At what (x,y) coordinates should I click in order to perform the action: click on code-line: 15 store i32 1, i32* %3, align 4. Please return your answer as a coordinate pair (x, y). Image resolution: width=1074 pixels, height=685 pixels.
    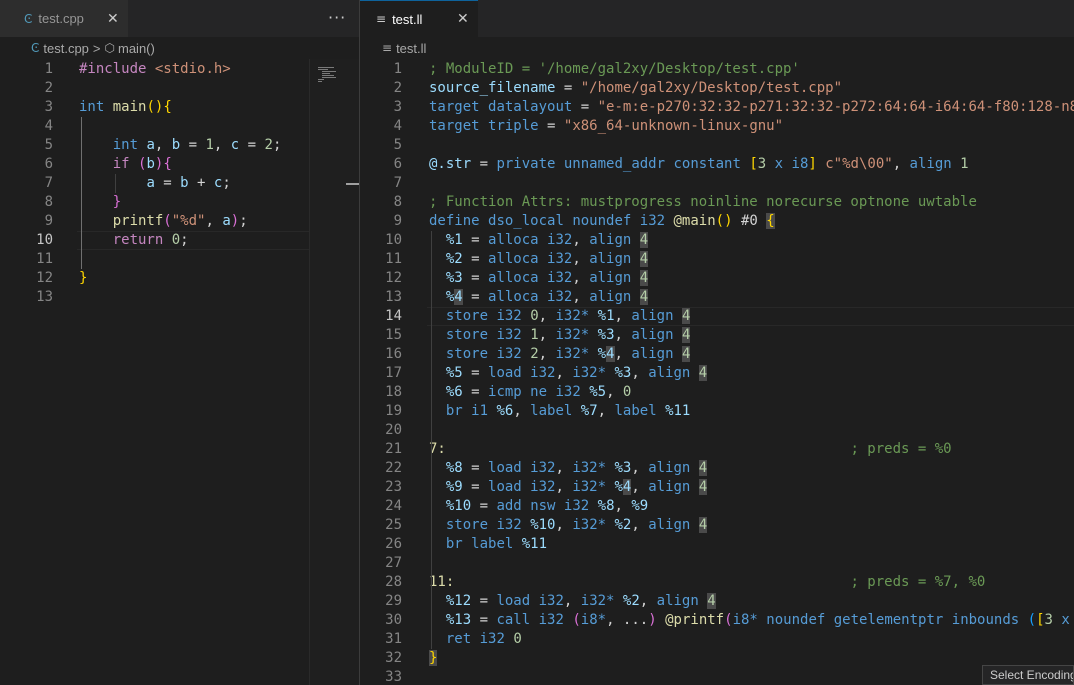
    Looking at the image, I should click on (717, 335).